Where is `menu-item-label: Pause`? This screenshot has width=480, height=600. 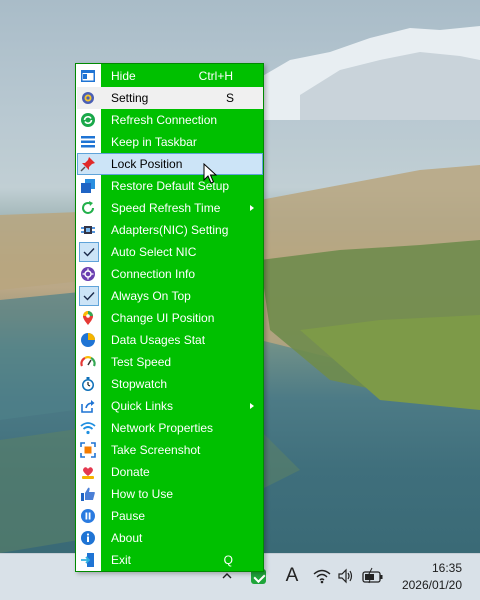 menu-item-label: Pause is located at coordinates (128, 516).